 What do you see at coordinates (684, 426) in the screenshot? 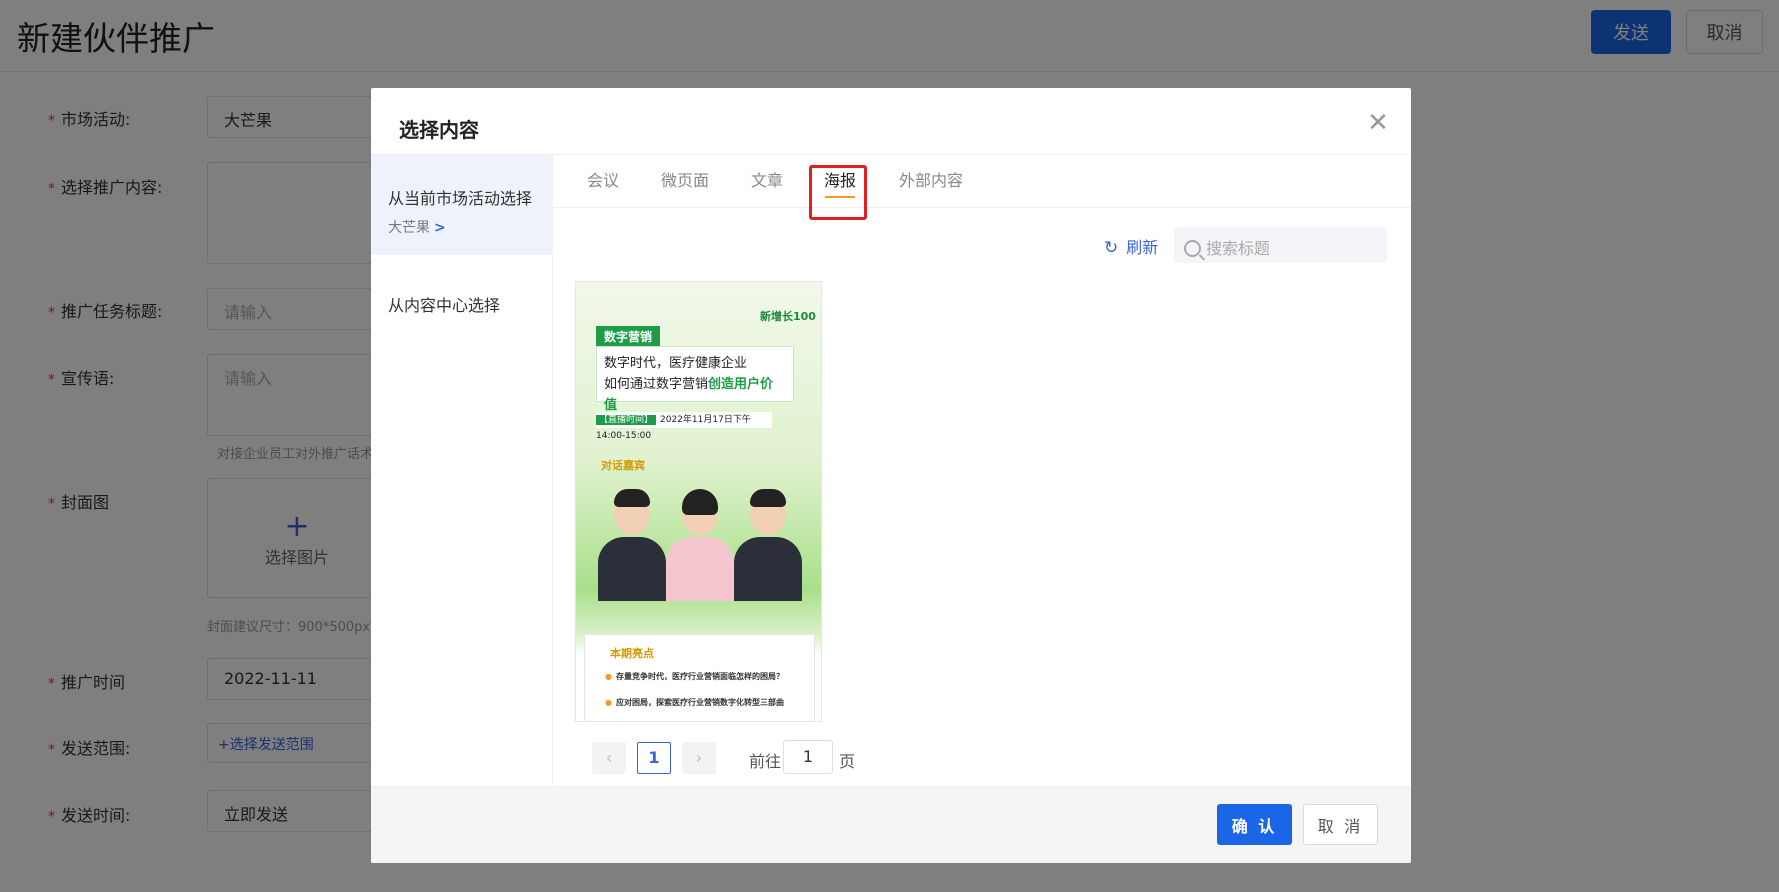
I see `poster-time: 【直播时间】 2022年11月17日下午14:00-15:00` at bounding box center [684, 426].